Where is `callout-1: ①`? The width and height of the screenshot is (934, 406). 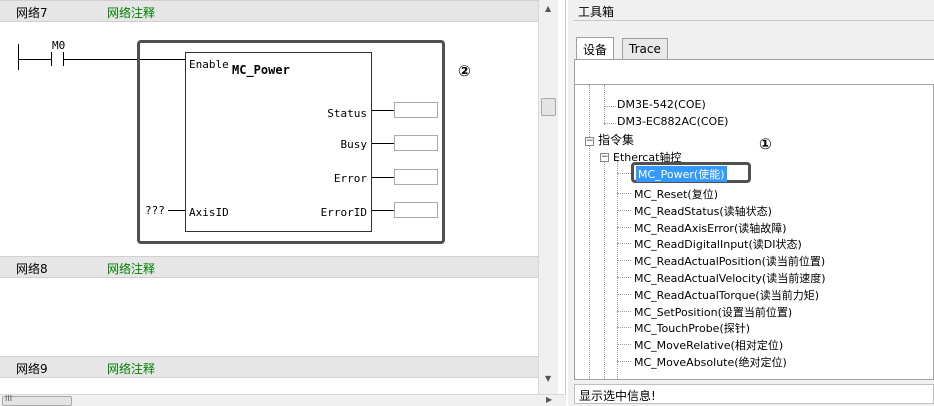
callout-1: ① is located at coordinates (765, 144).